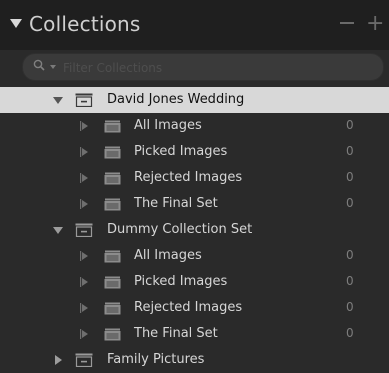 This screenshot has width=389, height=373. What do you see at coordinates (176, 99) in the screenshot?
I see `collection-set-label: David Jones Wedding` at bounding box center [176, 99].